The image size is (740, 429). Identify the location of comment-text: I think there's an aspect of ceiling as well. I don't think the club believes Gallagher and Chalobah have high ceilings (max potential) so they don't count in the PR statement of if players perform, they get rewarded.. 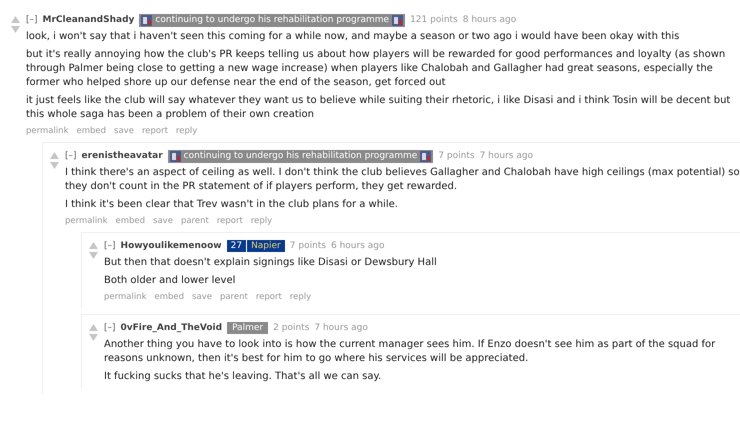
(402, 180).